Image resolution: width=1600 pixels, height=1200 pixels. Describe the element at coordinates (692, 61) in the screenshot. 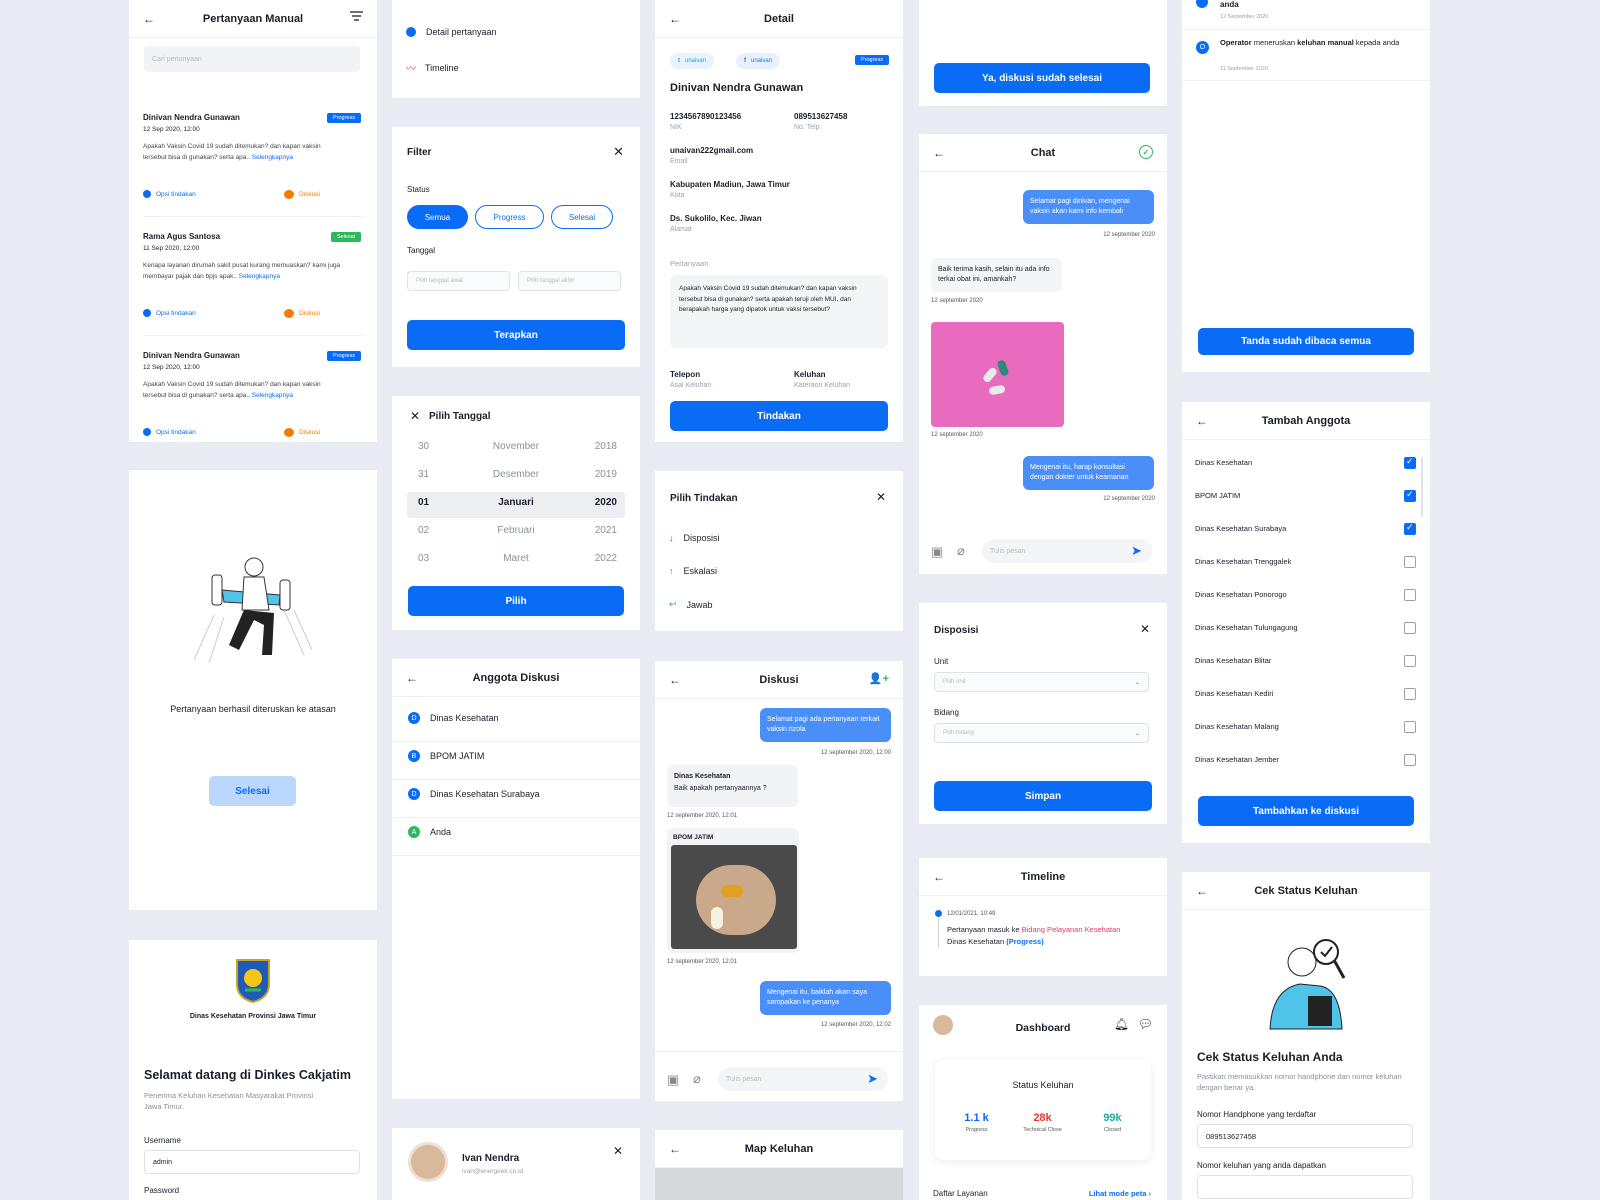

I see `twitter-chip: t unaivan` at that location.